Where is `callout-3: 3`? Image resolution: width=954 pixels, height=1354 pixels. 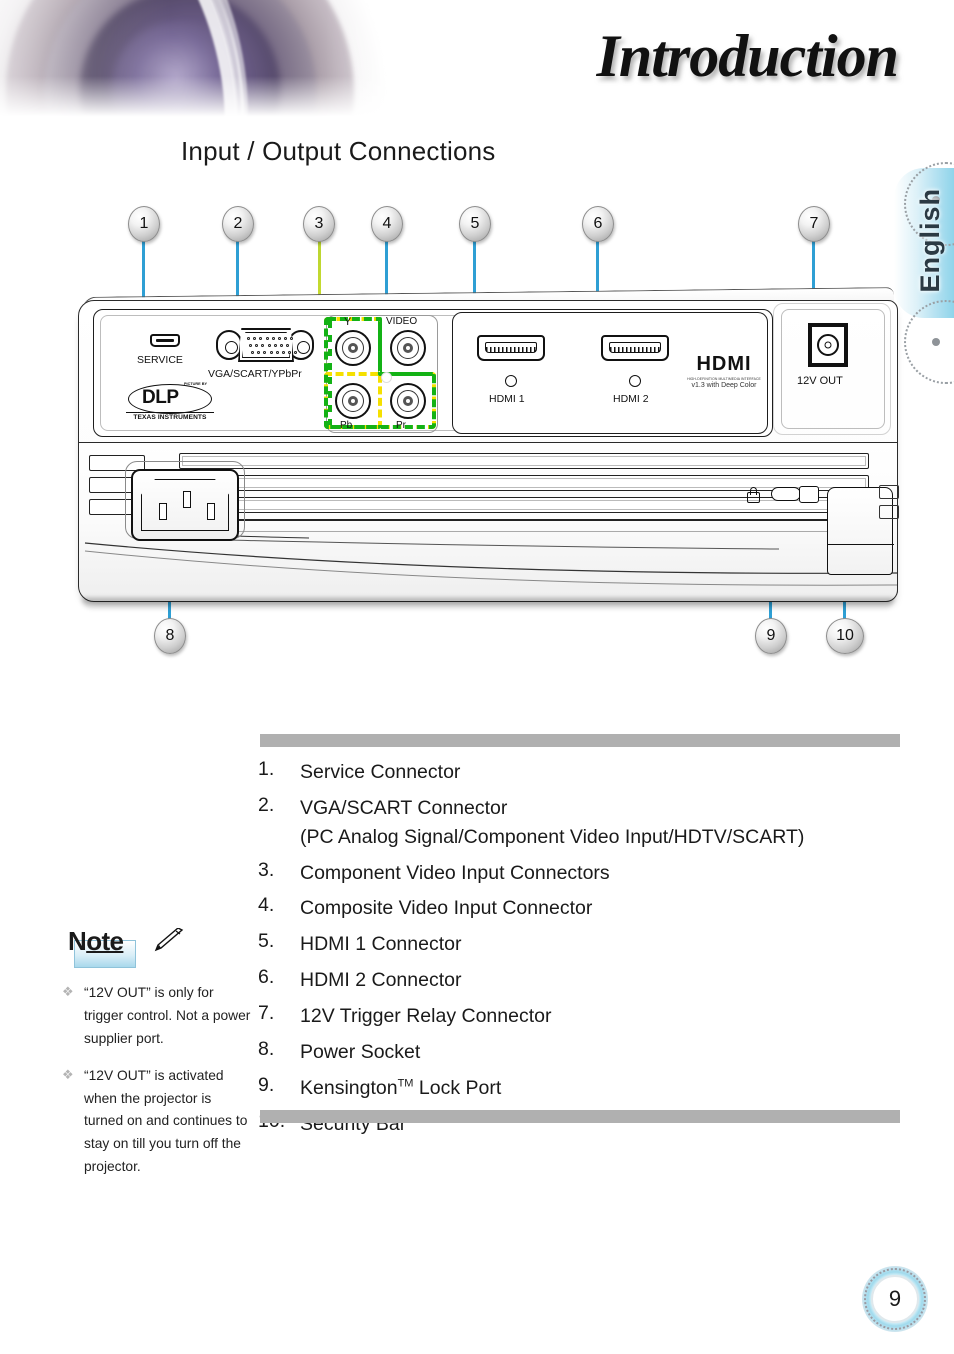 callout-3: 3 is located at coordinates (319, 224).